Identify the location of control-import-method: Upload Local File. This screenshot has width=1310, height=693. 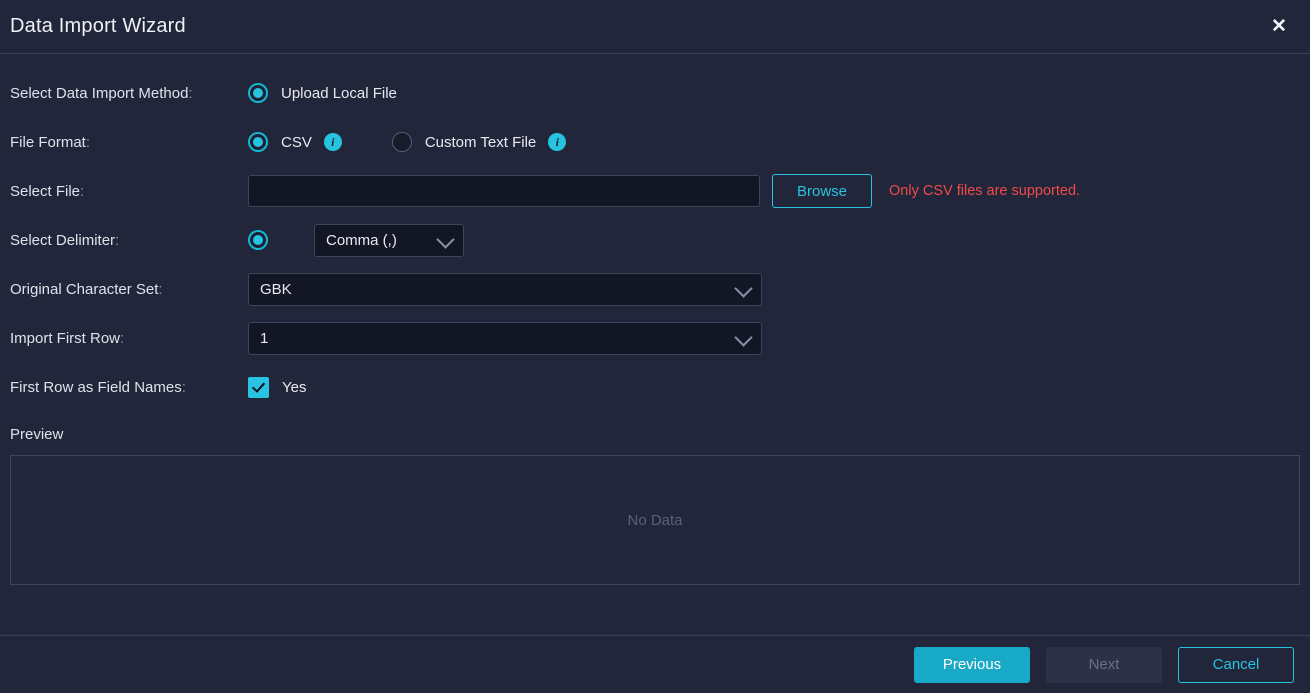
(322, 93).